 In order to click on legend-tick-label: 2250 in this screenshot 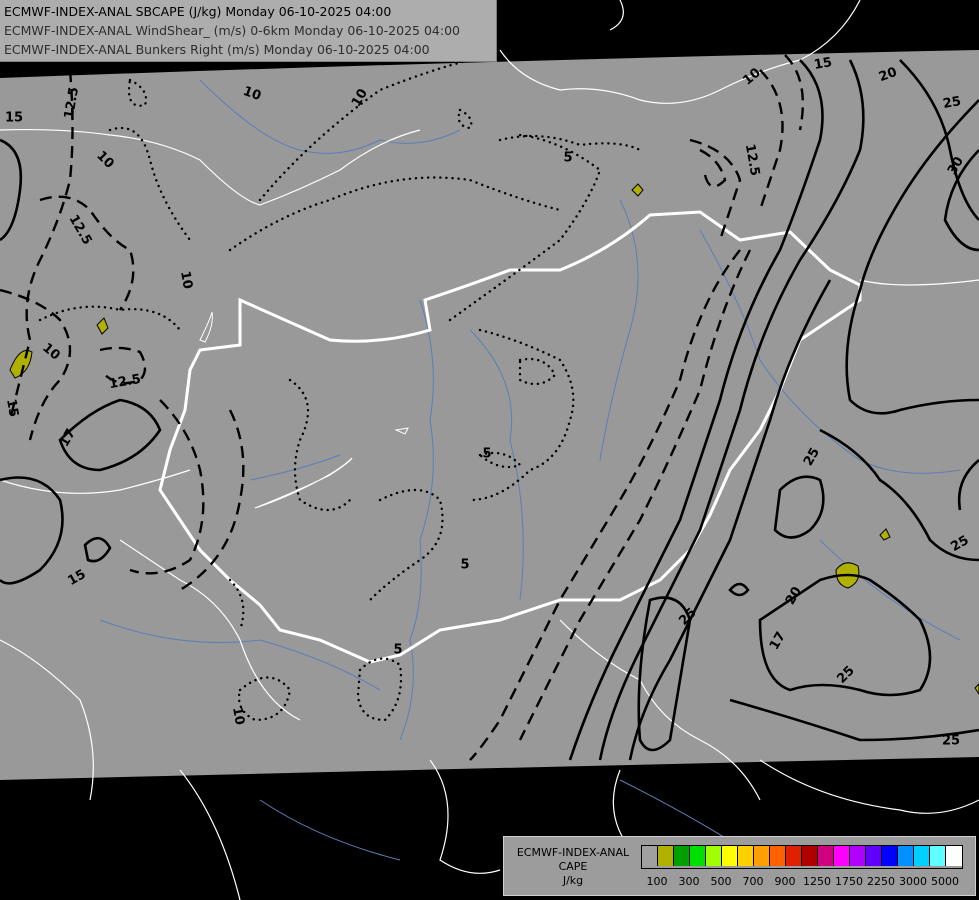, I will do `click(881, 881)`.